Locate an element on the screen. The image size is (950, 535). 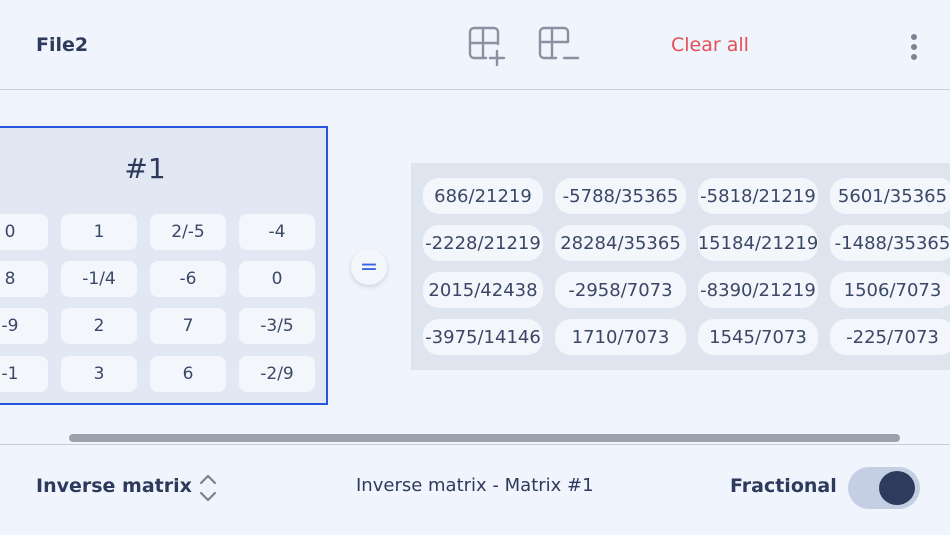
add-matrix-button is located at coordinates (486, 46).